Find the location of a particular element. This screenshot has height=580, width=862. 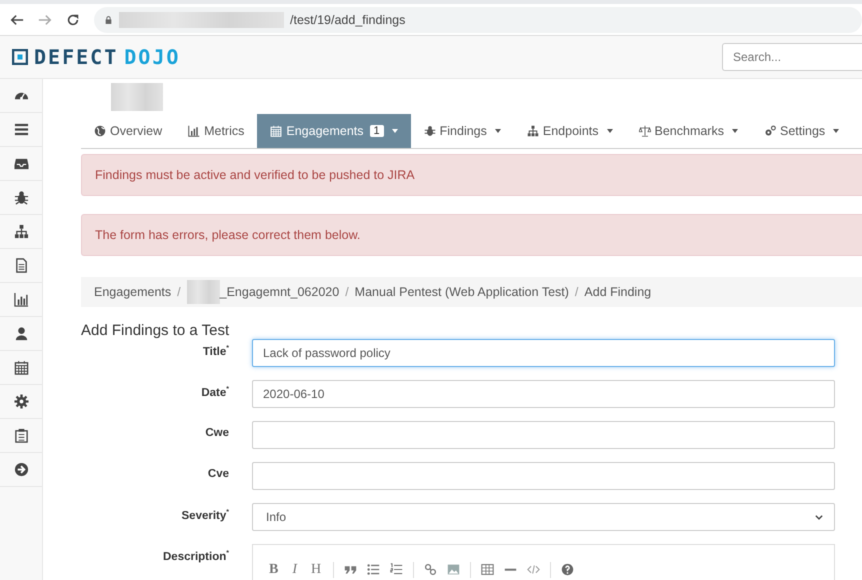

nav-tab: Overview is located at coordinates (128, 131).